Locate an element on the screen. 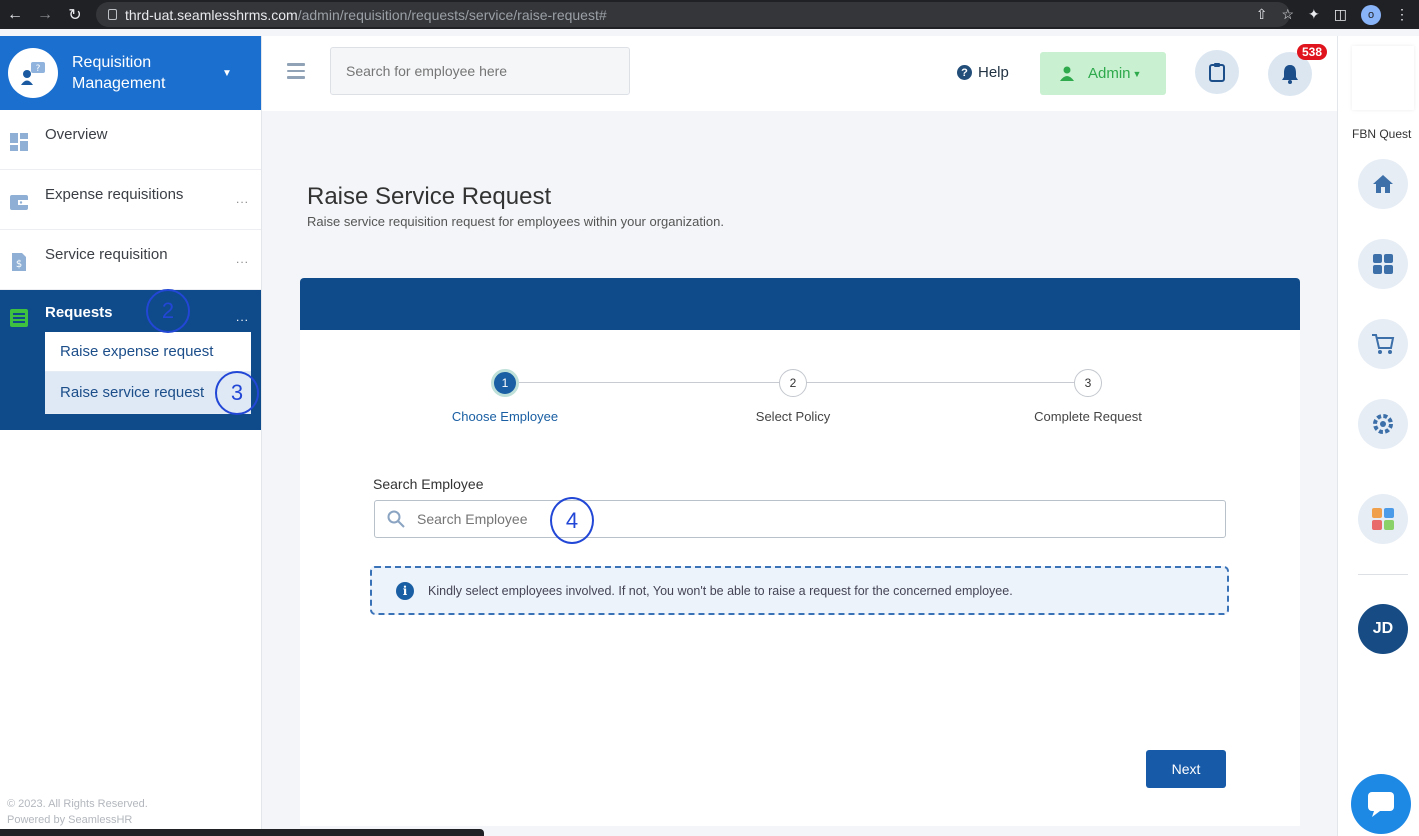 The height and width of the screenshot is (836, 1419). help-label: Help is located at coordinates (993, 72).